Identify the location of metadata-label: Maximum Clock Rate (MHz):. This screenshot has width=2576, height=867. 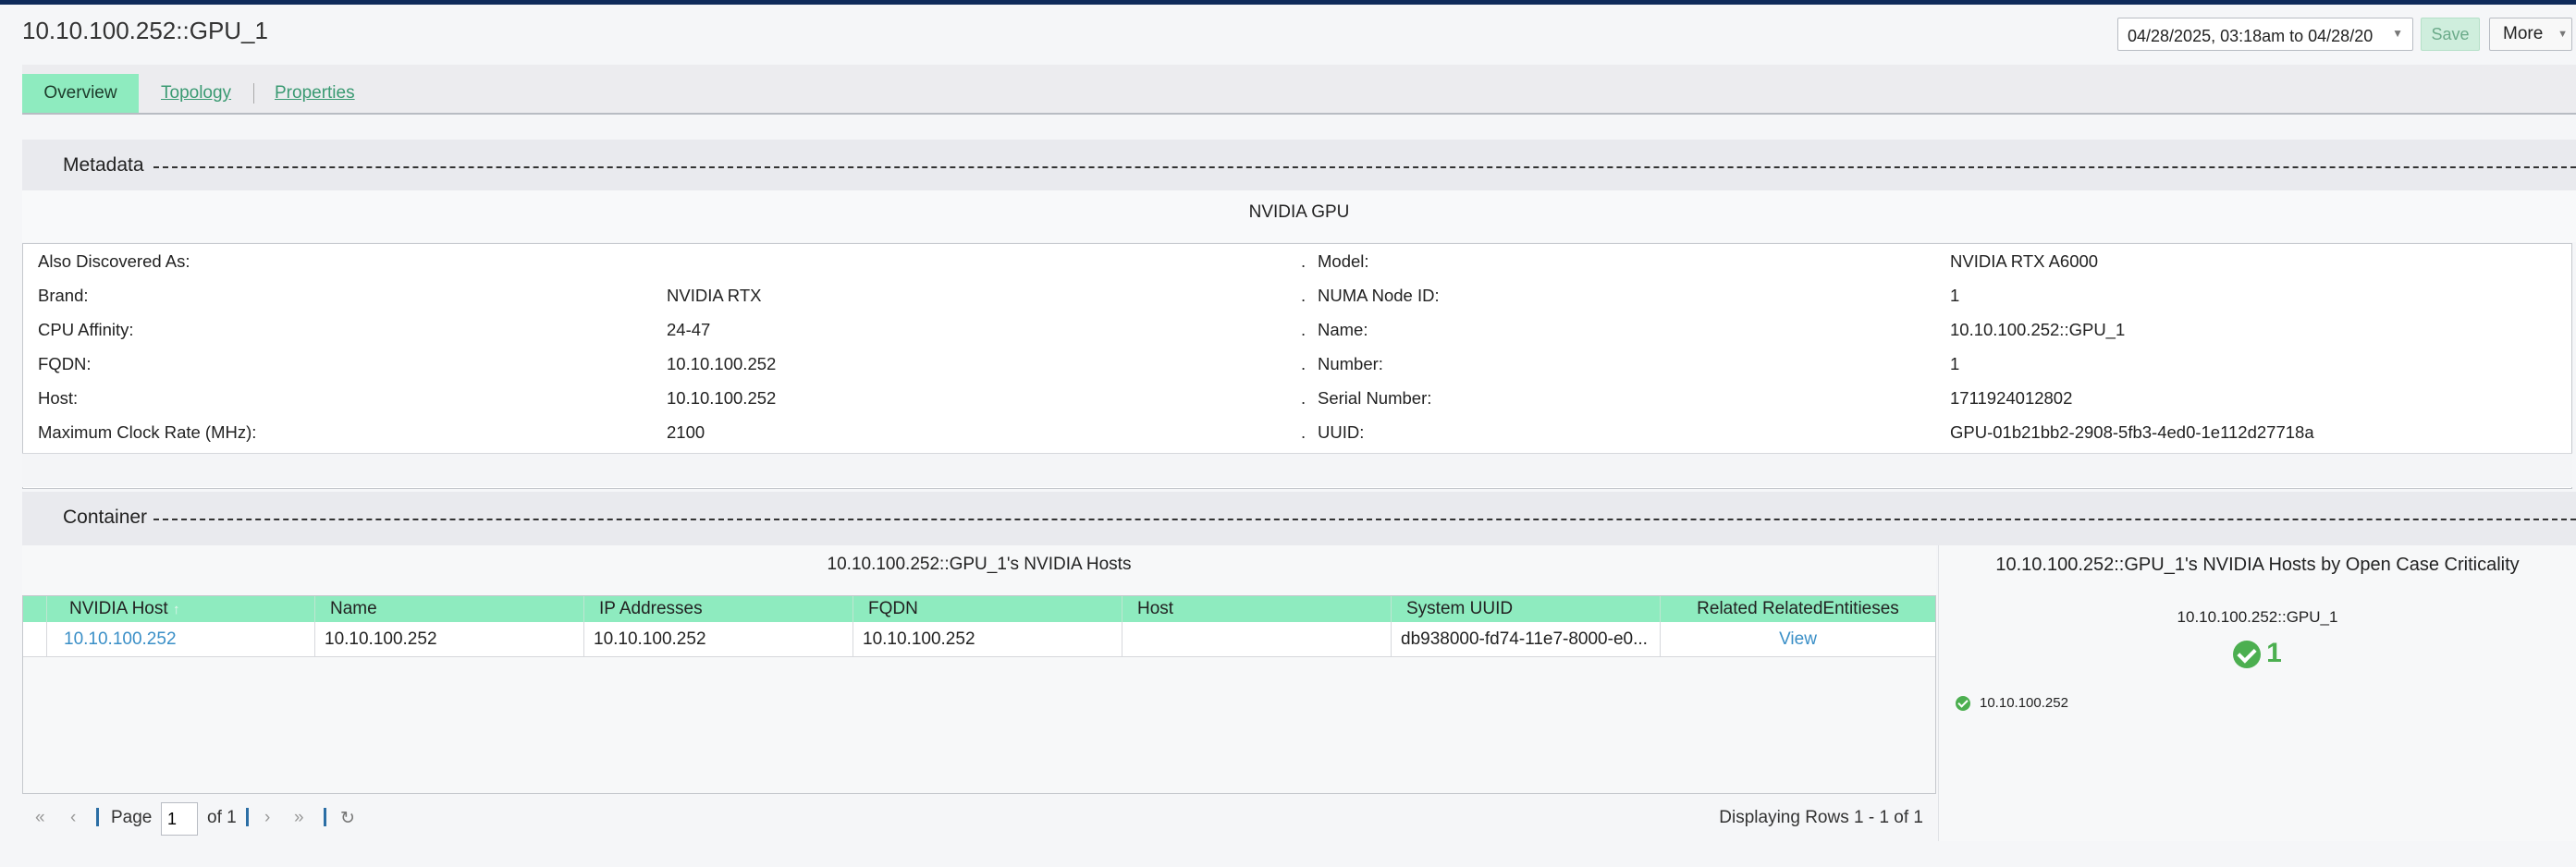
(147, 432).